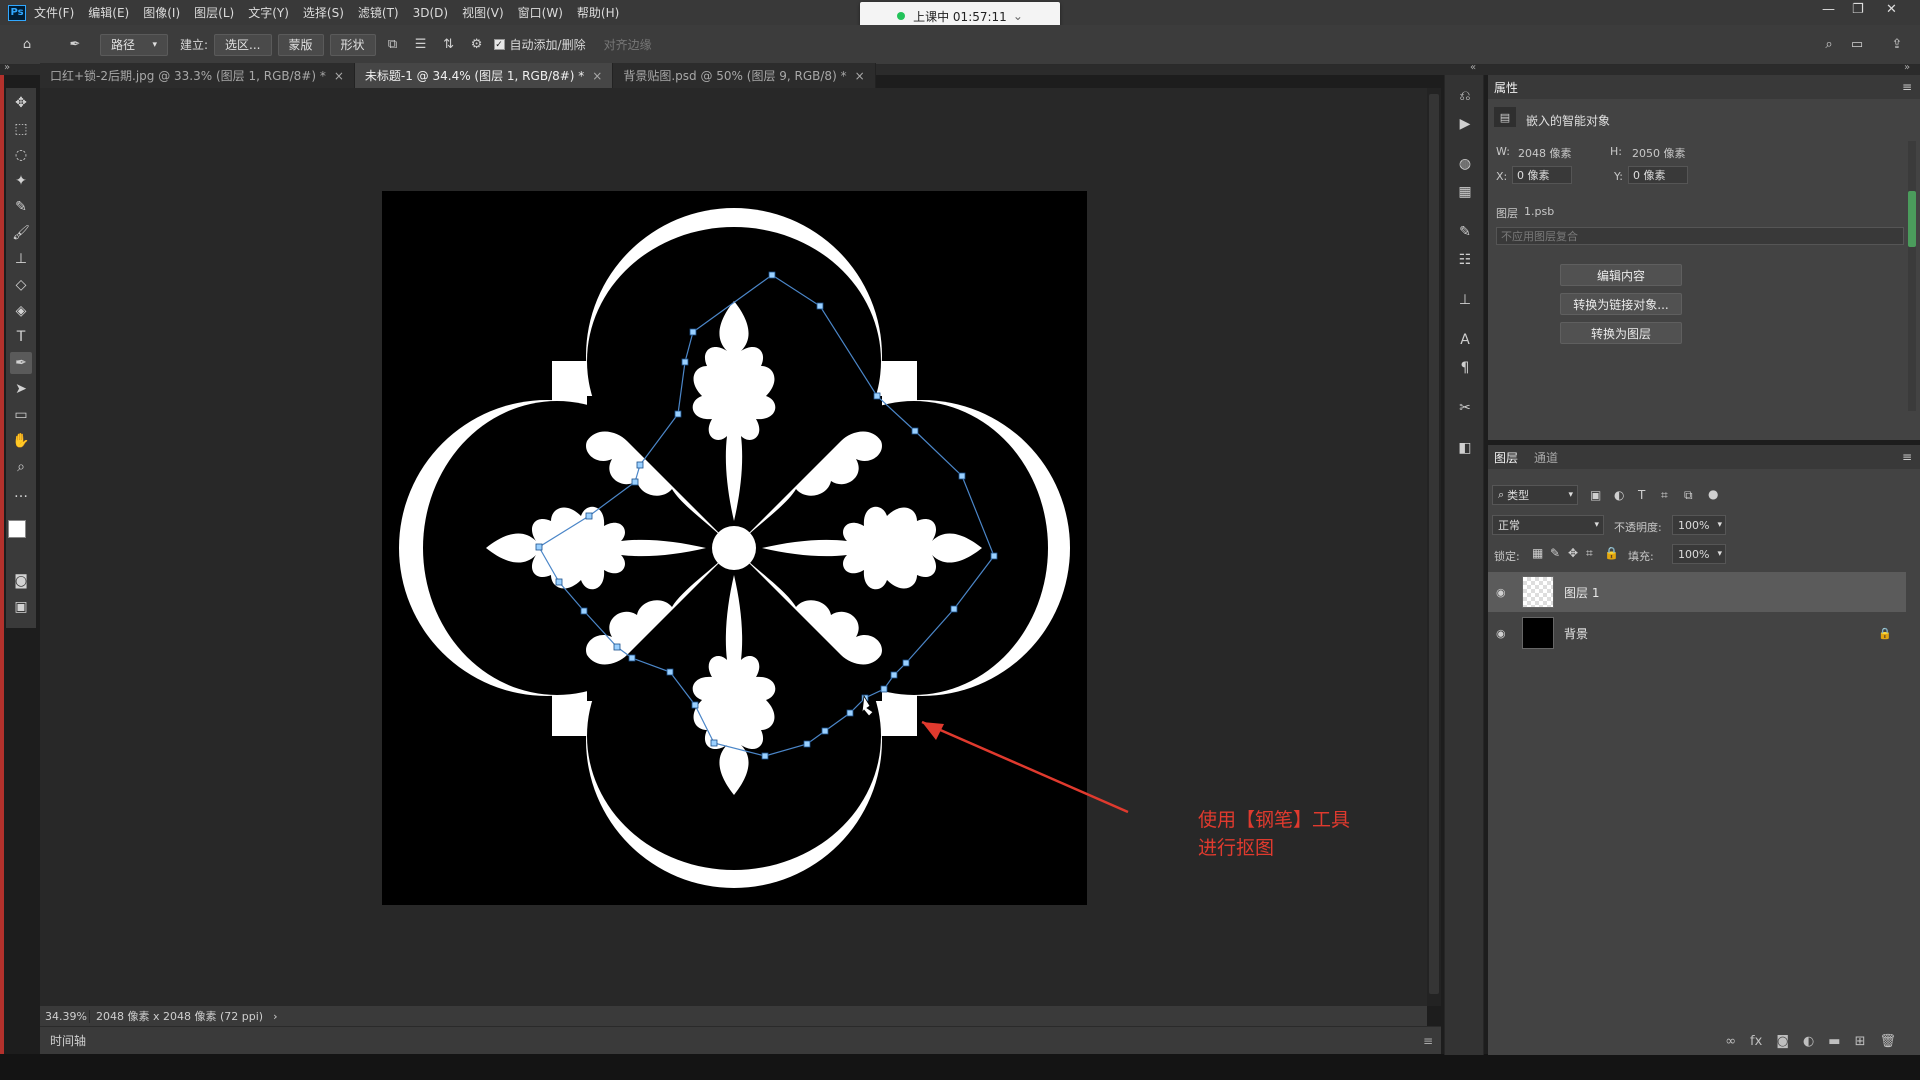 Image resolution: width=1920 pixels, height=1080 pixels. What do you see at coordinates (1465, 96) in the screenshot?
I see `history-icon: ⎌` at bounding box center [1465, 96].